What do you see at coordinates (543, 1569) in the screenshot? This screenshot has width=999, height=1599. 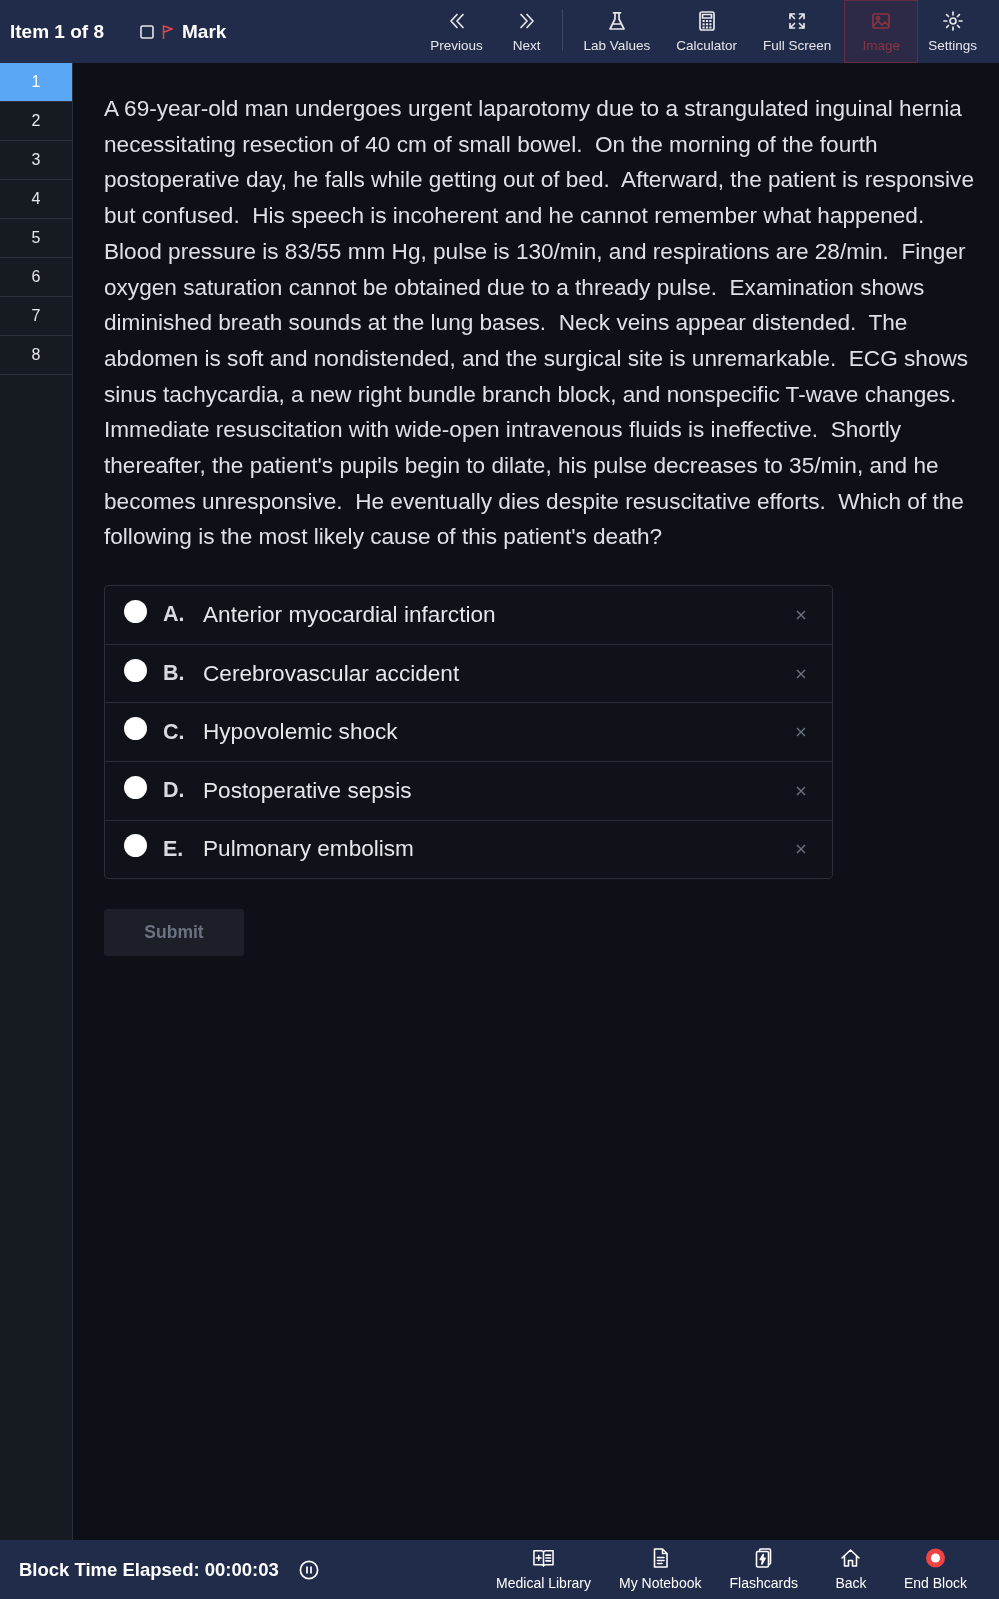 I see `medical-library-button: Medical Library` at bounding box center [543, 1569].